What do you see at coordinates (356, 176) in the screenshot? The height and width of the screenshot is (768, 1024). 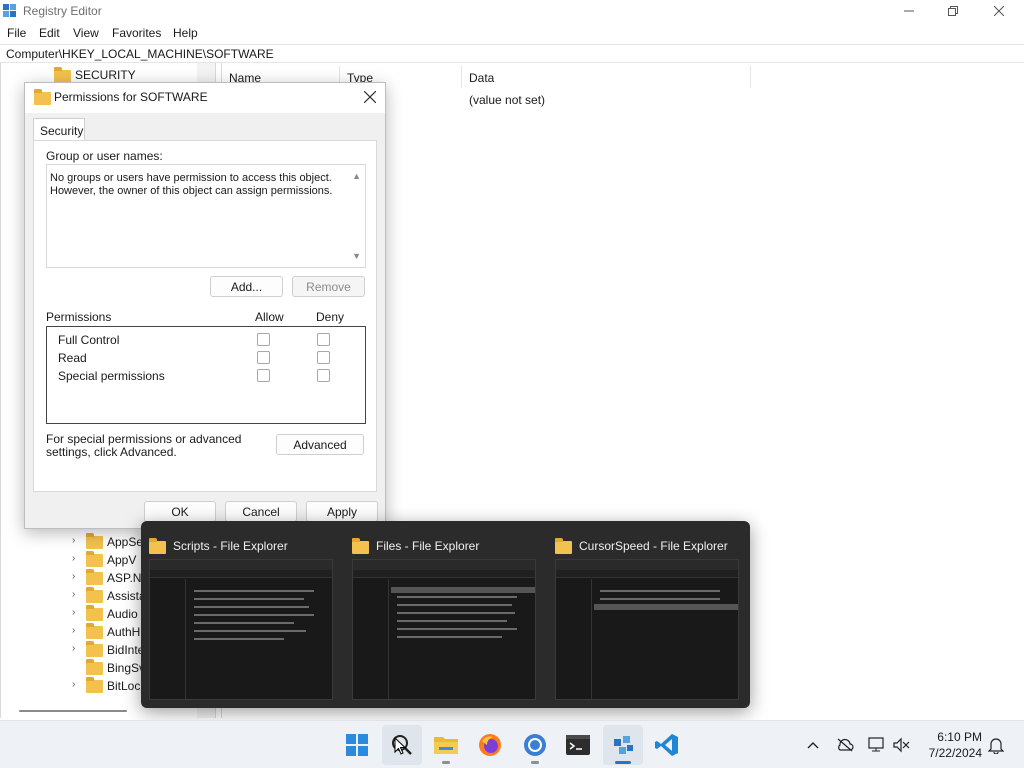 I see `scroll-up-icon: ▲` at bounding box center [356, 176].